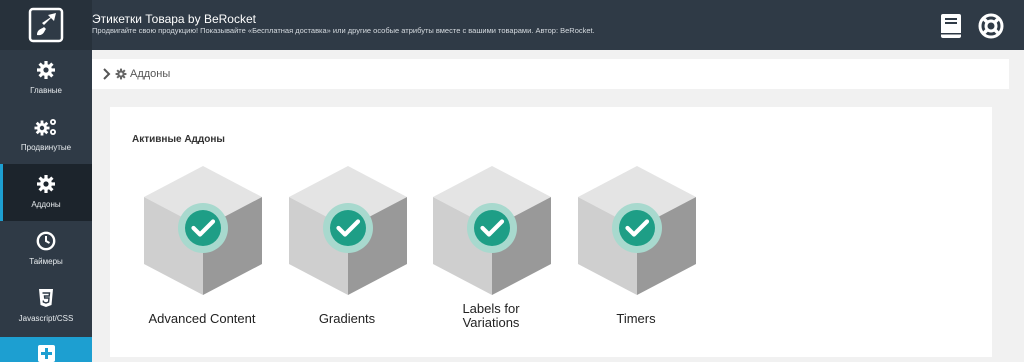 The width and height of the screenshot is (1024, 362). I want to click on sidebar-item-advanced: Продвинутые, so click(46, 135).